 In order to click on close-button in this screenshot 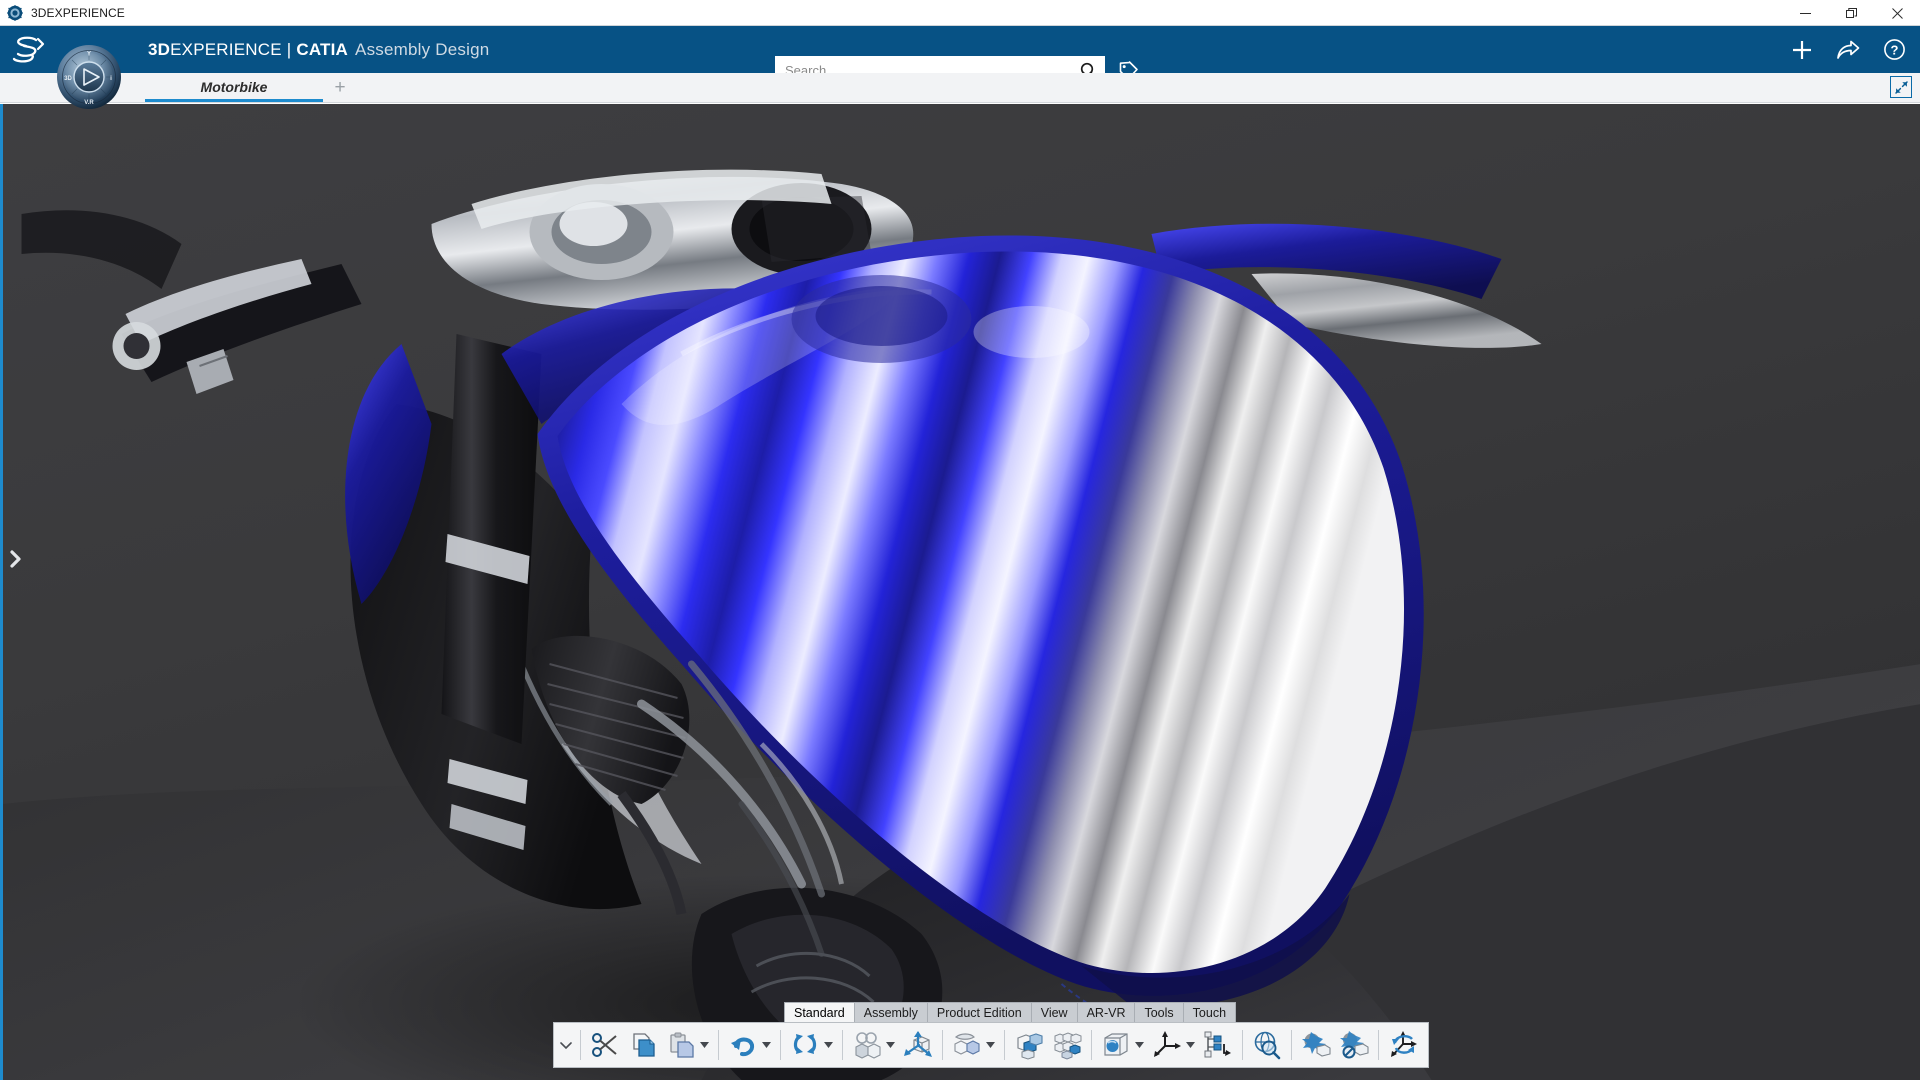, I will do `click(1897, 13)`.